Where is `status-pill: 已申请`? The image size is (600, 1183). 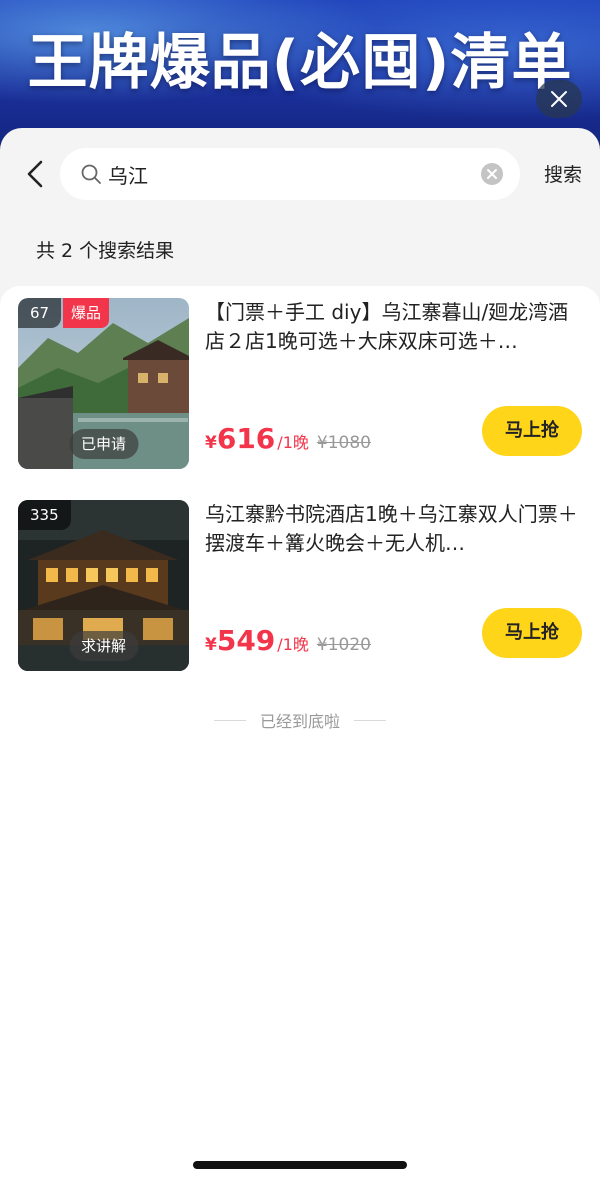 status-pill: 已申请 is located at coordinates (103, 444).